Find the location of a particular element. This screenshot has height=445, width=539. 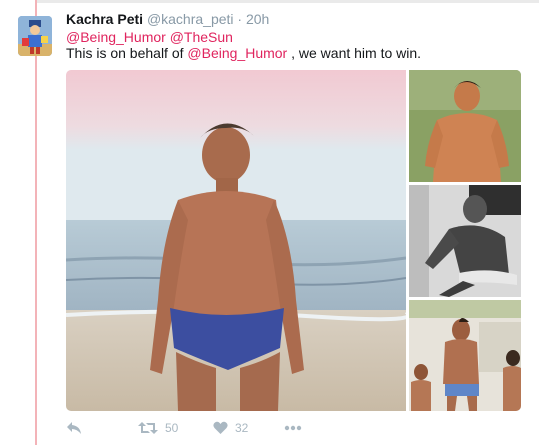

more-dots-icon is located at coordinates (293, 428).